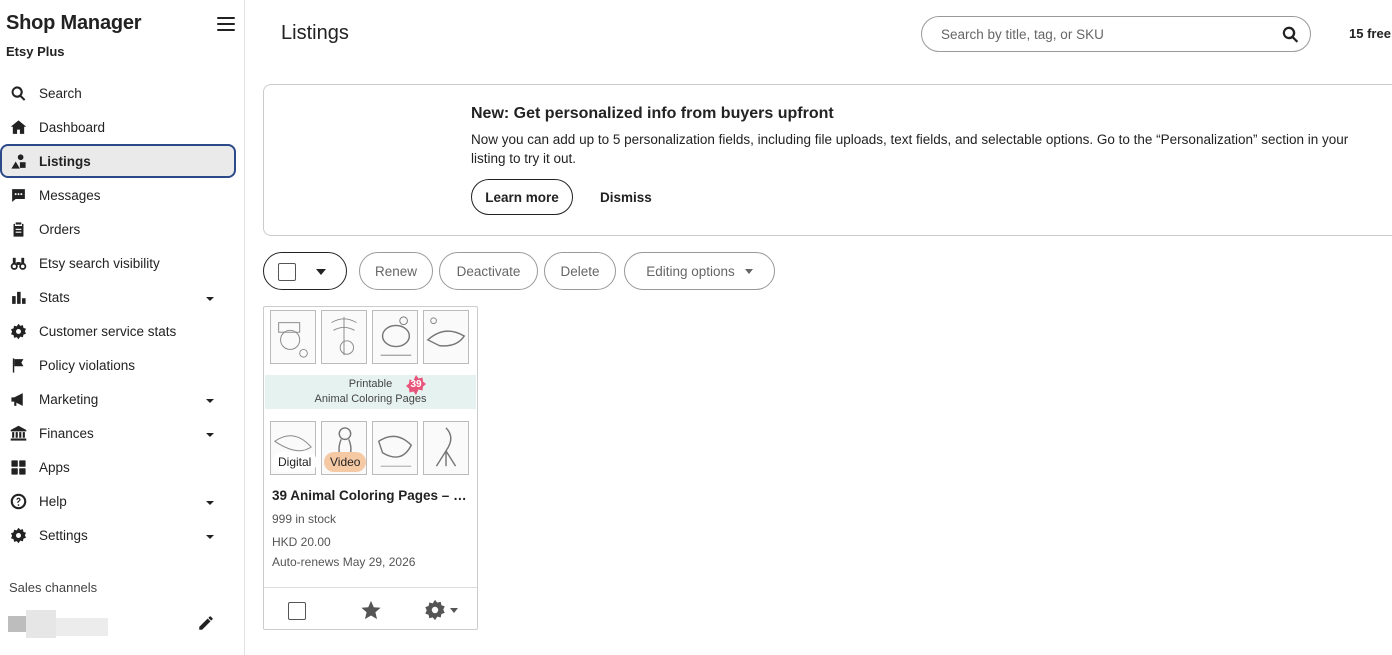 The height and width of the screenshot is (655, 1392). Describe the element at coordinates (54, 467) in the screenshot. I see `sidebar-item-label: Apps` at that location.